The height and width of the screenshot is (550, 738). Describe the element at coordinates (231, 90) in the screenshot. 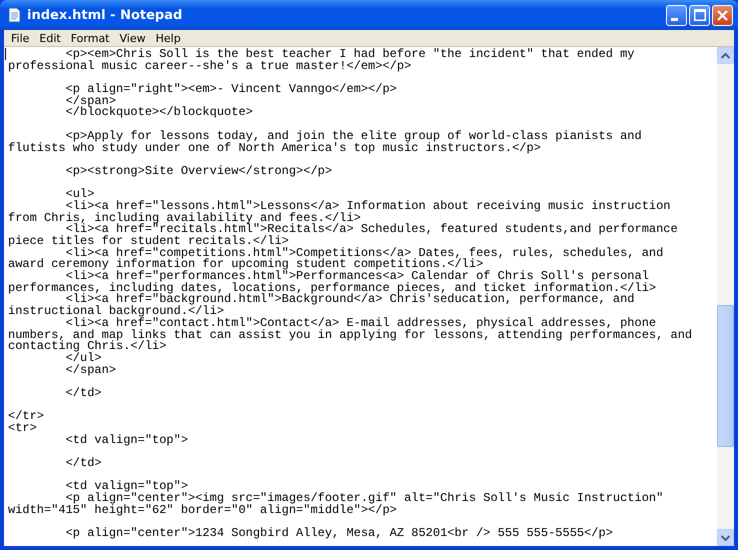

I see `code-line: <p align="right"><em>- Vincent Vanngo</em></p>` at that location.